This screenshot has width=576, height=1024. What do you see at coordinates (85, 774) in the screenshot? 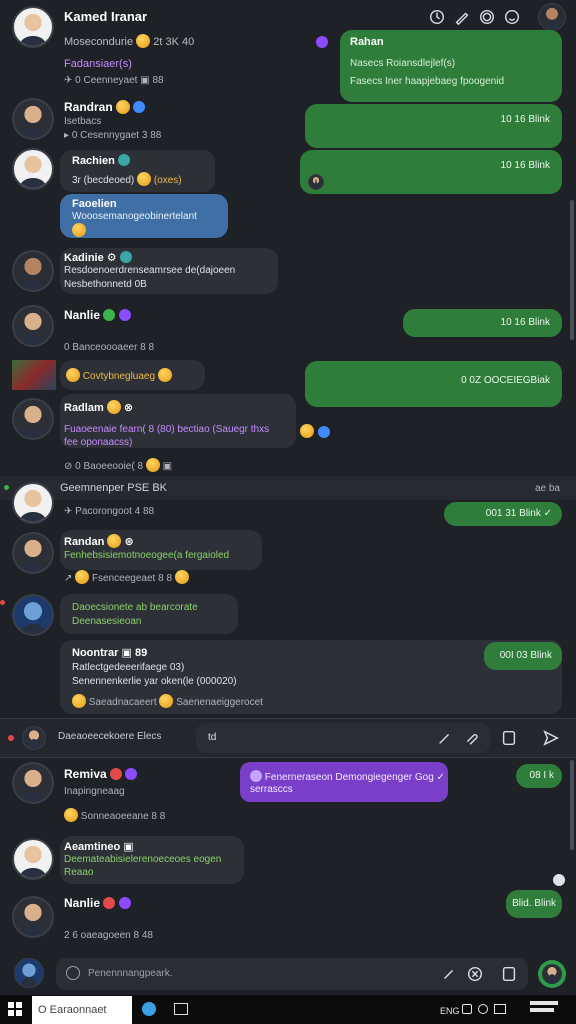
I see `chat-name-text: Remiva` at bounding box center [85, 774].